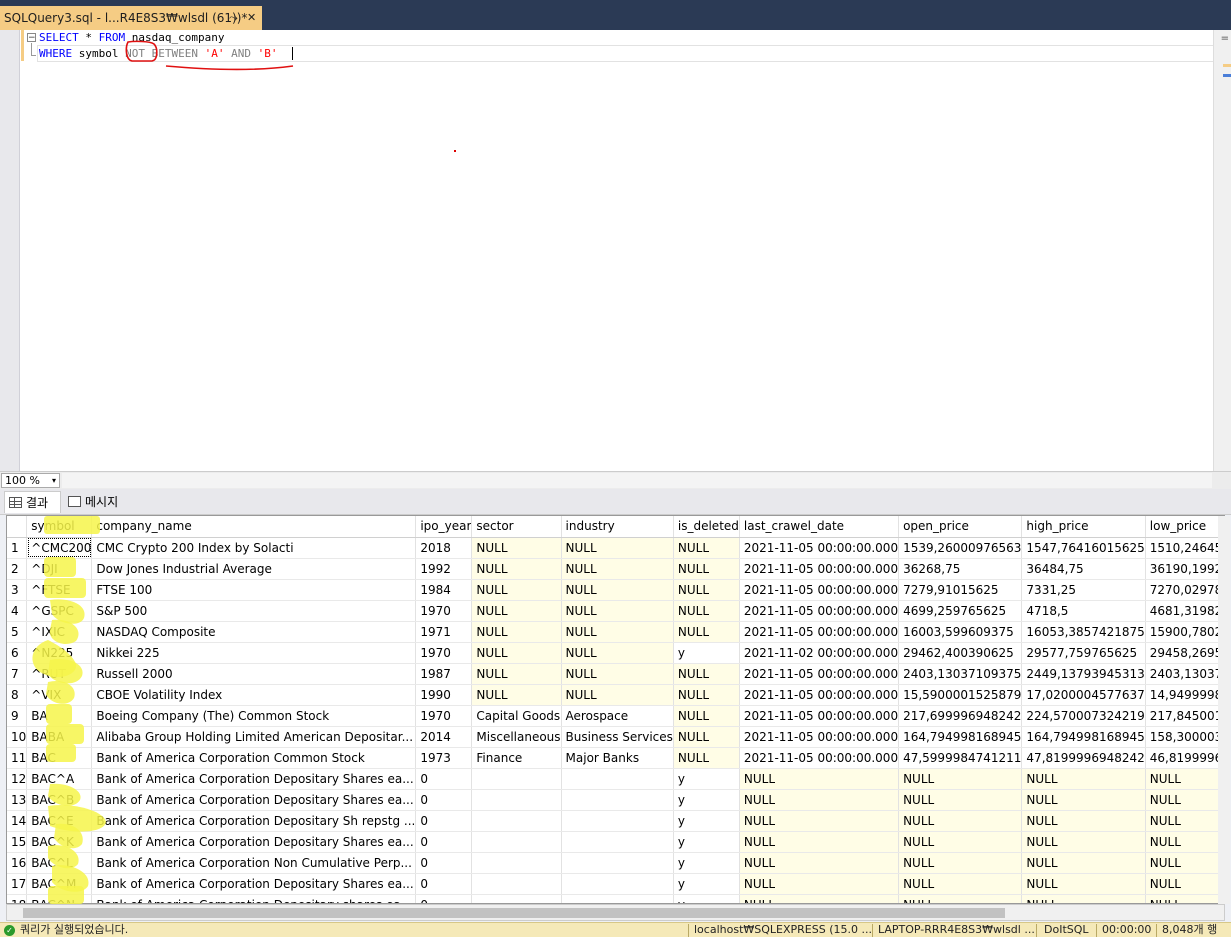 The height and width of the screenshot is (937, 1231). Describe the element at coordinates (1184, 653) in the screenshot. I see `cell-low-price: 29458,2695312` at that location.